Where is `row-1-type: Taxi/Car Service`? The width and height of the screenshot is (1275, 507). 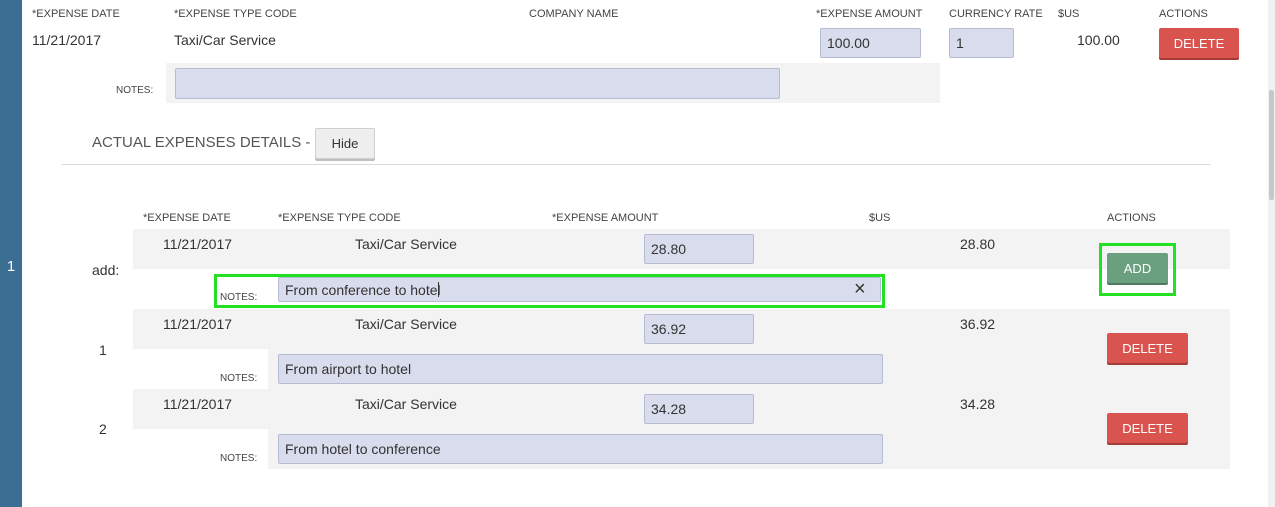 row-1-type: Taxi/Car Service is located at coordinates (406, 324).